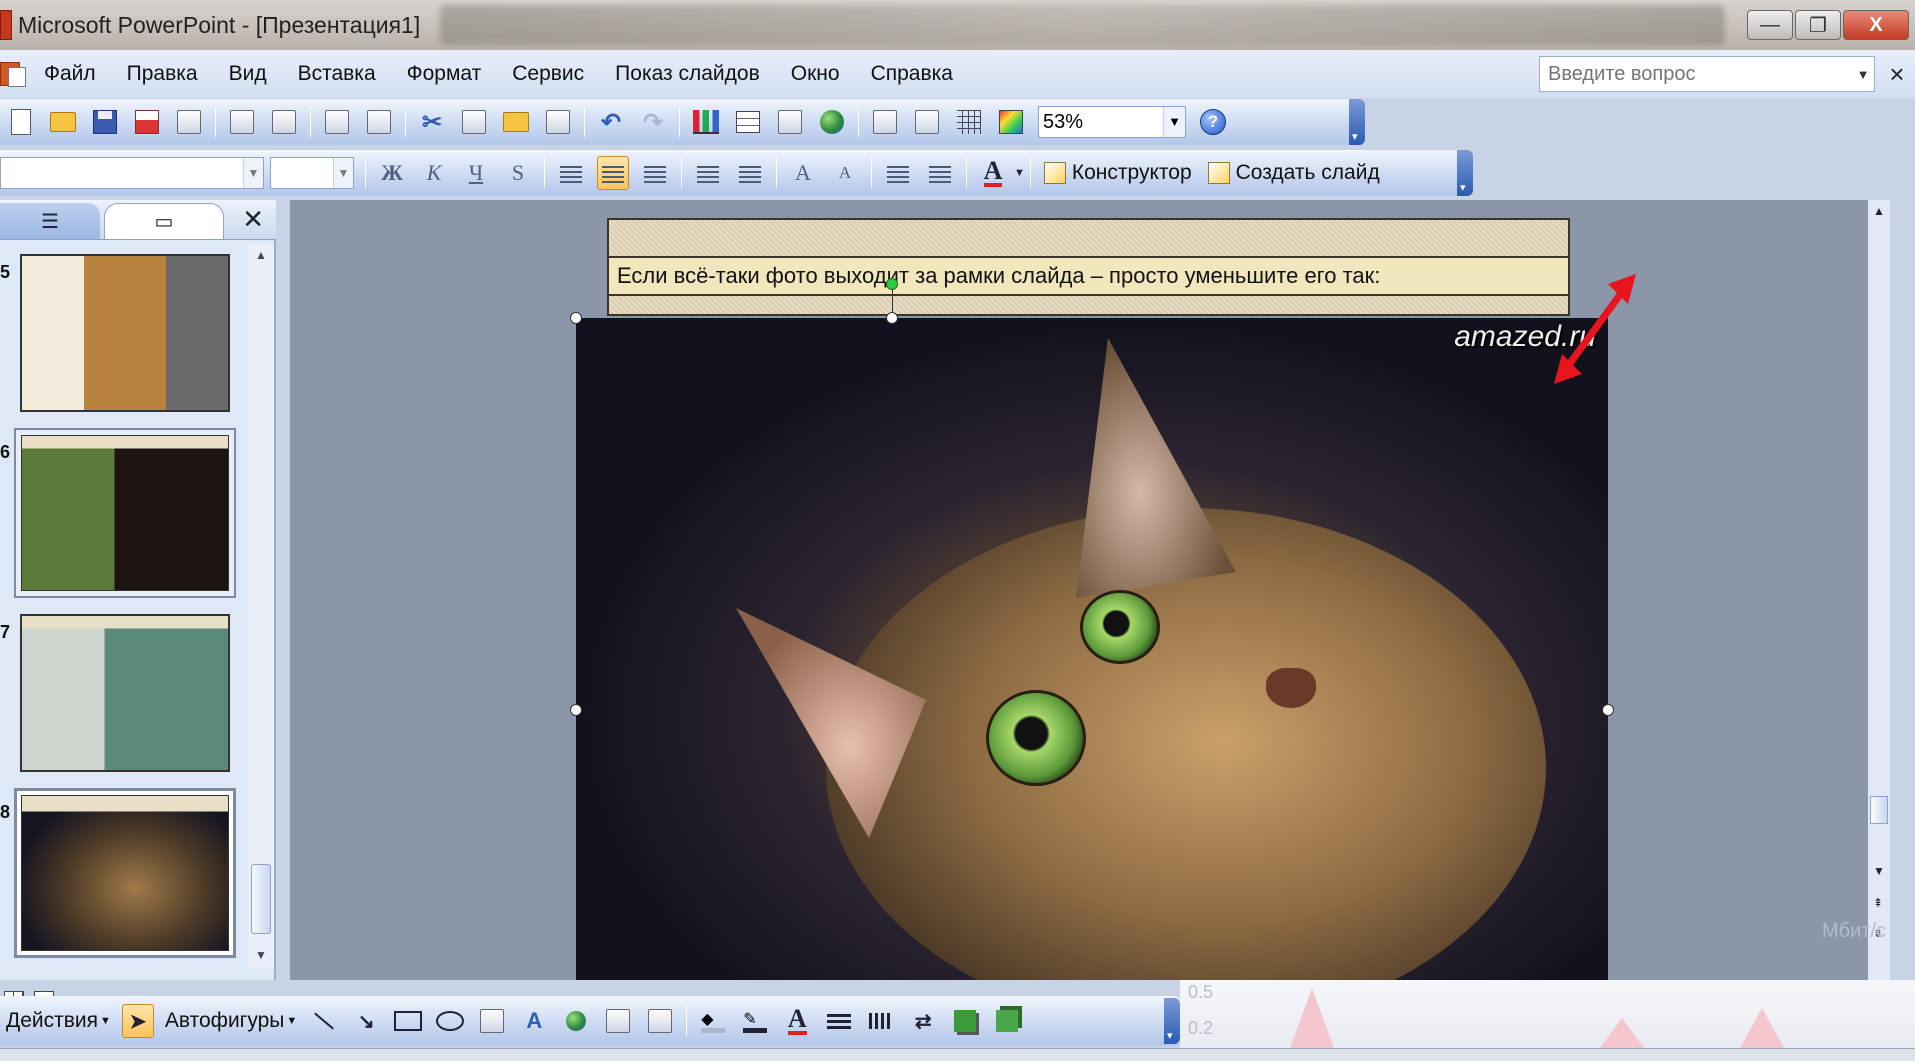 The width and height of the screenshot is (1915, 1061). Describe the element at coordinates (892, 318) in the screenshot. I see `resize-handle-top` at that location.